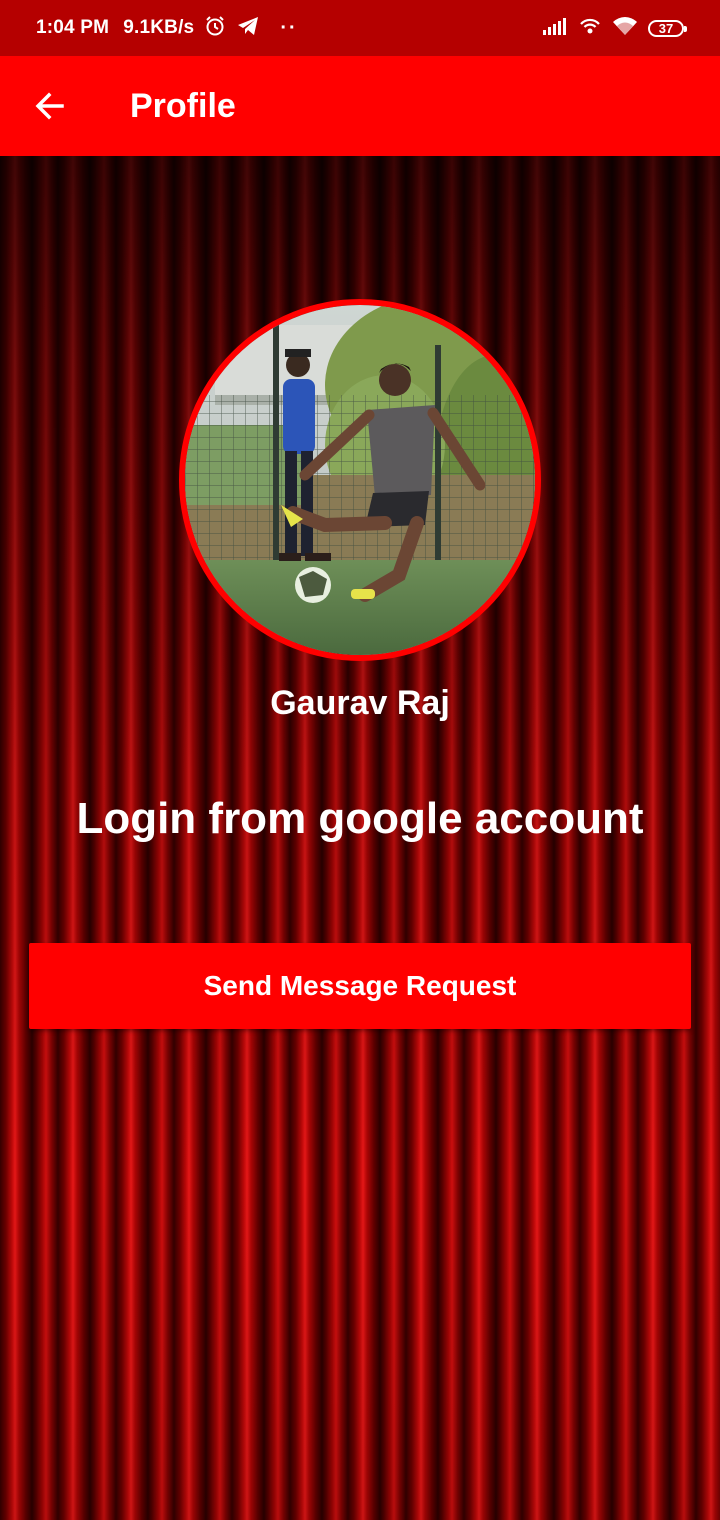  Describe the element at coordinates (183, 105) in the screenshot. I see `page-title: Profile` at that location.